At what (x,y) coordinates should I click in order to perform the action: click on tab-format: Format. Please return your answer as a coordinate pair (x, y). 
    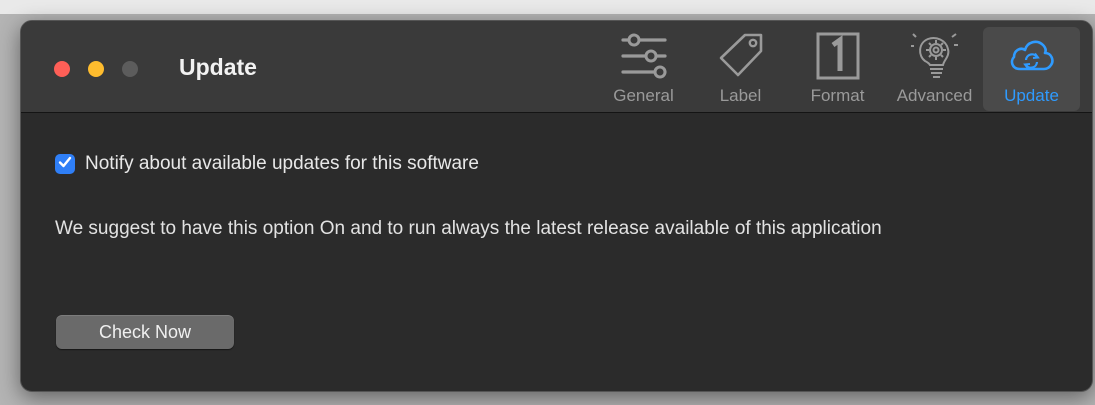
    Looking at the image, I should click on (837, 69).